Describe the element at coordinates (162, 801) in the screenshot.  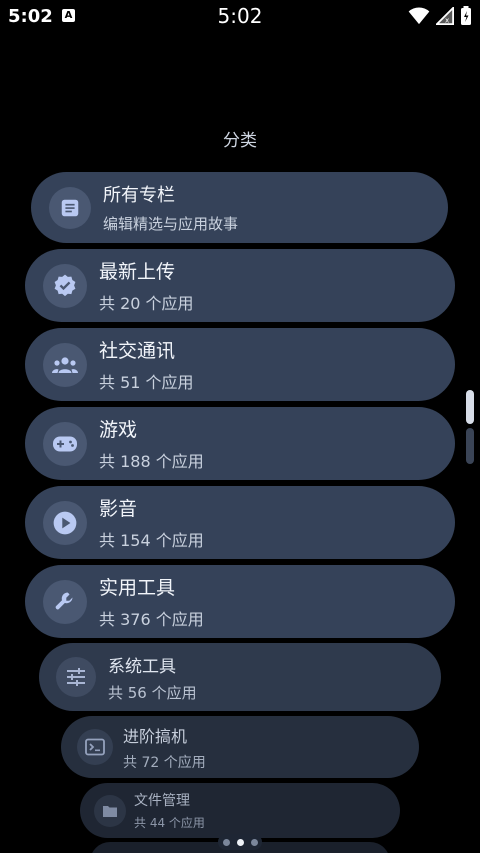
I see `category-title: 文件管理` at that location.